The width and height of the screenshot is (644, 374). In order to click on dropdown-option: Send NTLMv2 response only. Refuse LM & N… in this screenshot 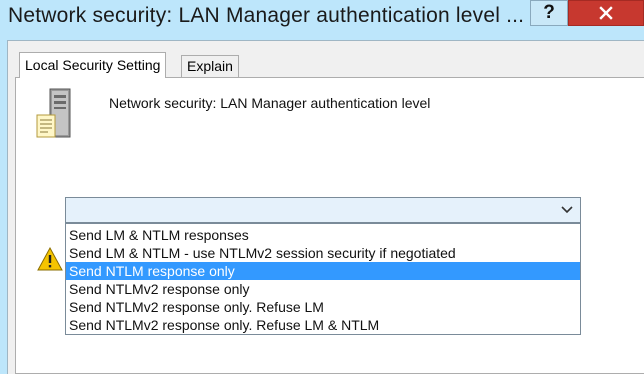, I will do `click(323, 325)`.